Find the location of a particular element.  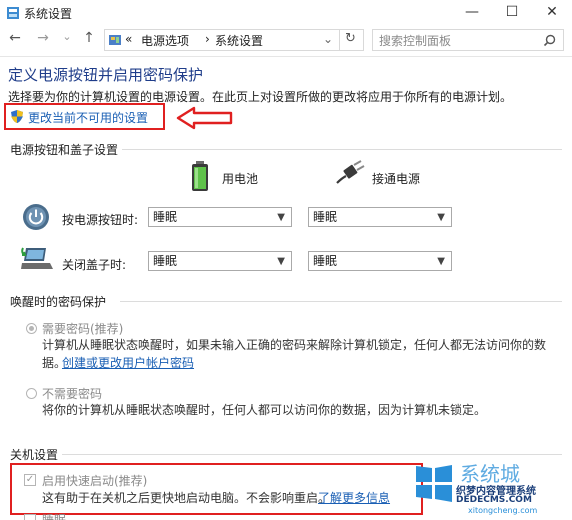

power-button-icon is located at coordinates (36, 217).